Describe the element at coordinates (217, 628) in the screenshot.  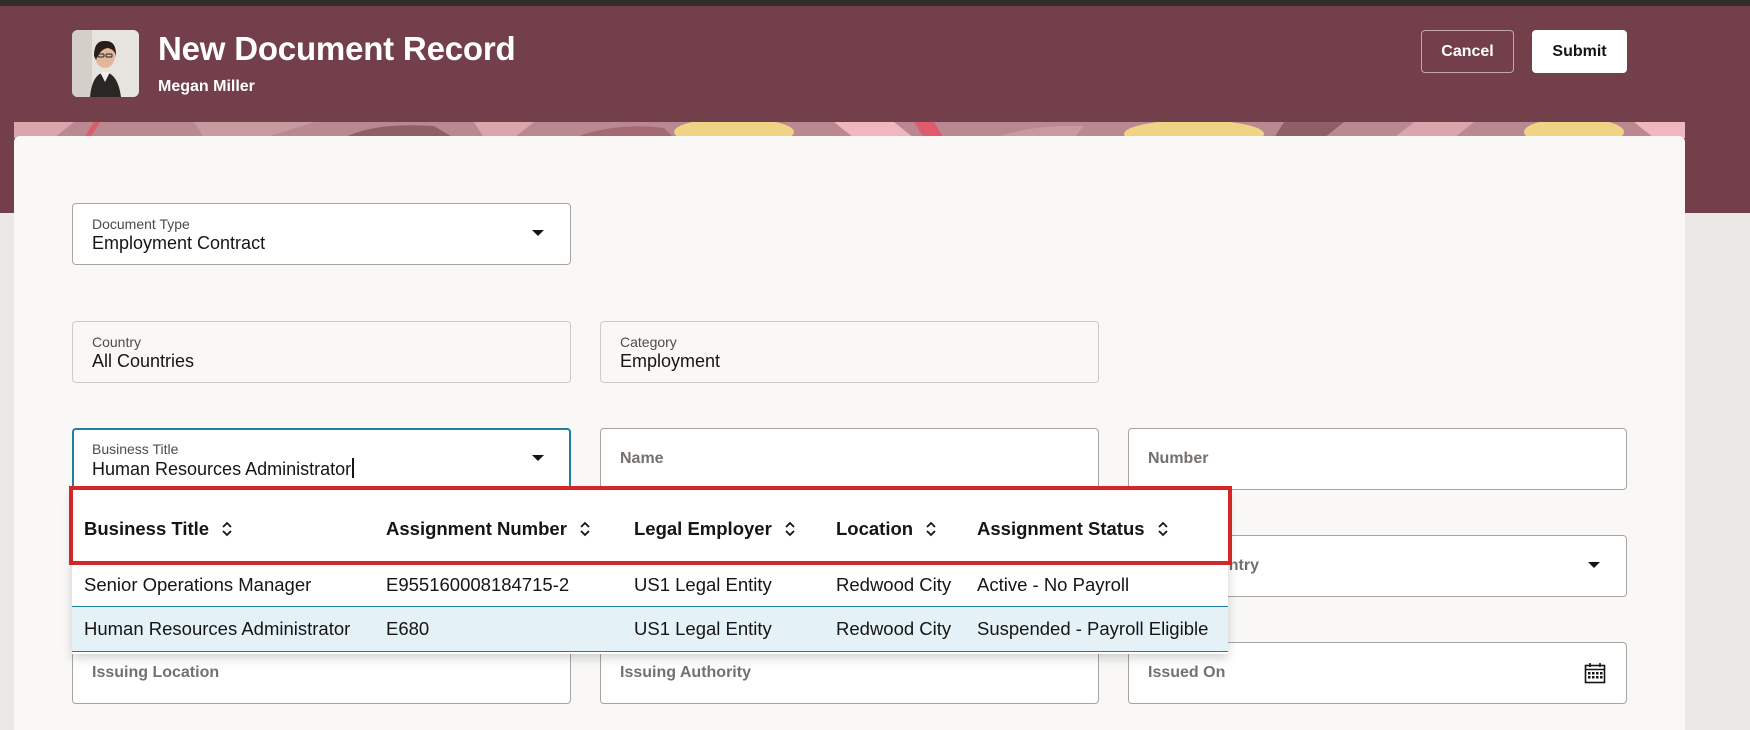
I see `cell-business-title: Human Resources Administrator` at that location.